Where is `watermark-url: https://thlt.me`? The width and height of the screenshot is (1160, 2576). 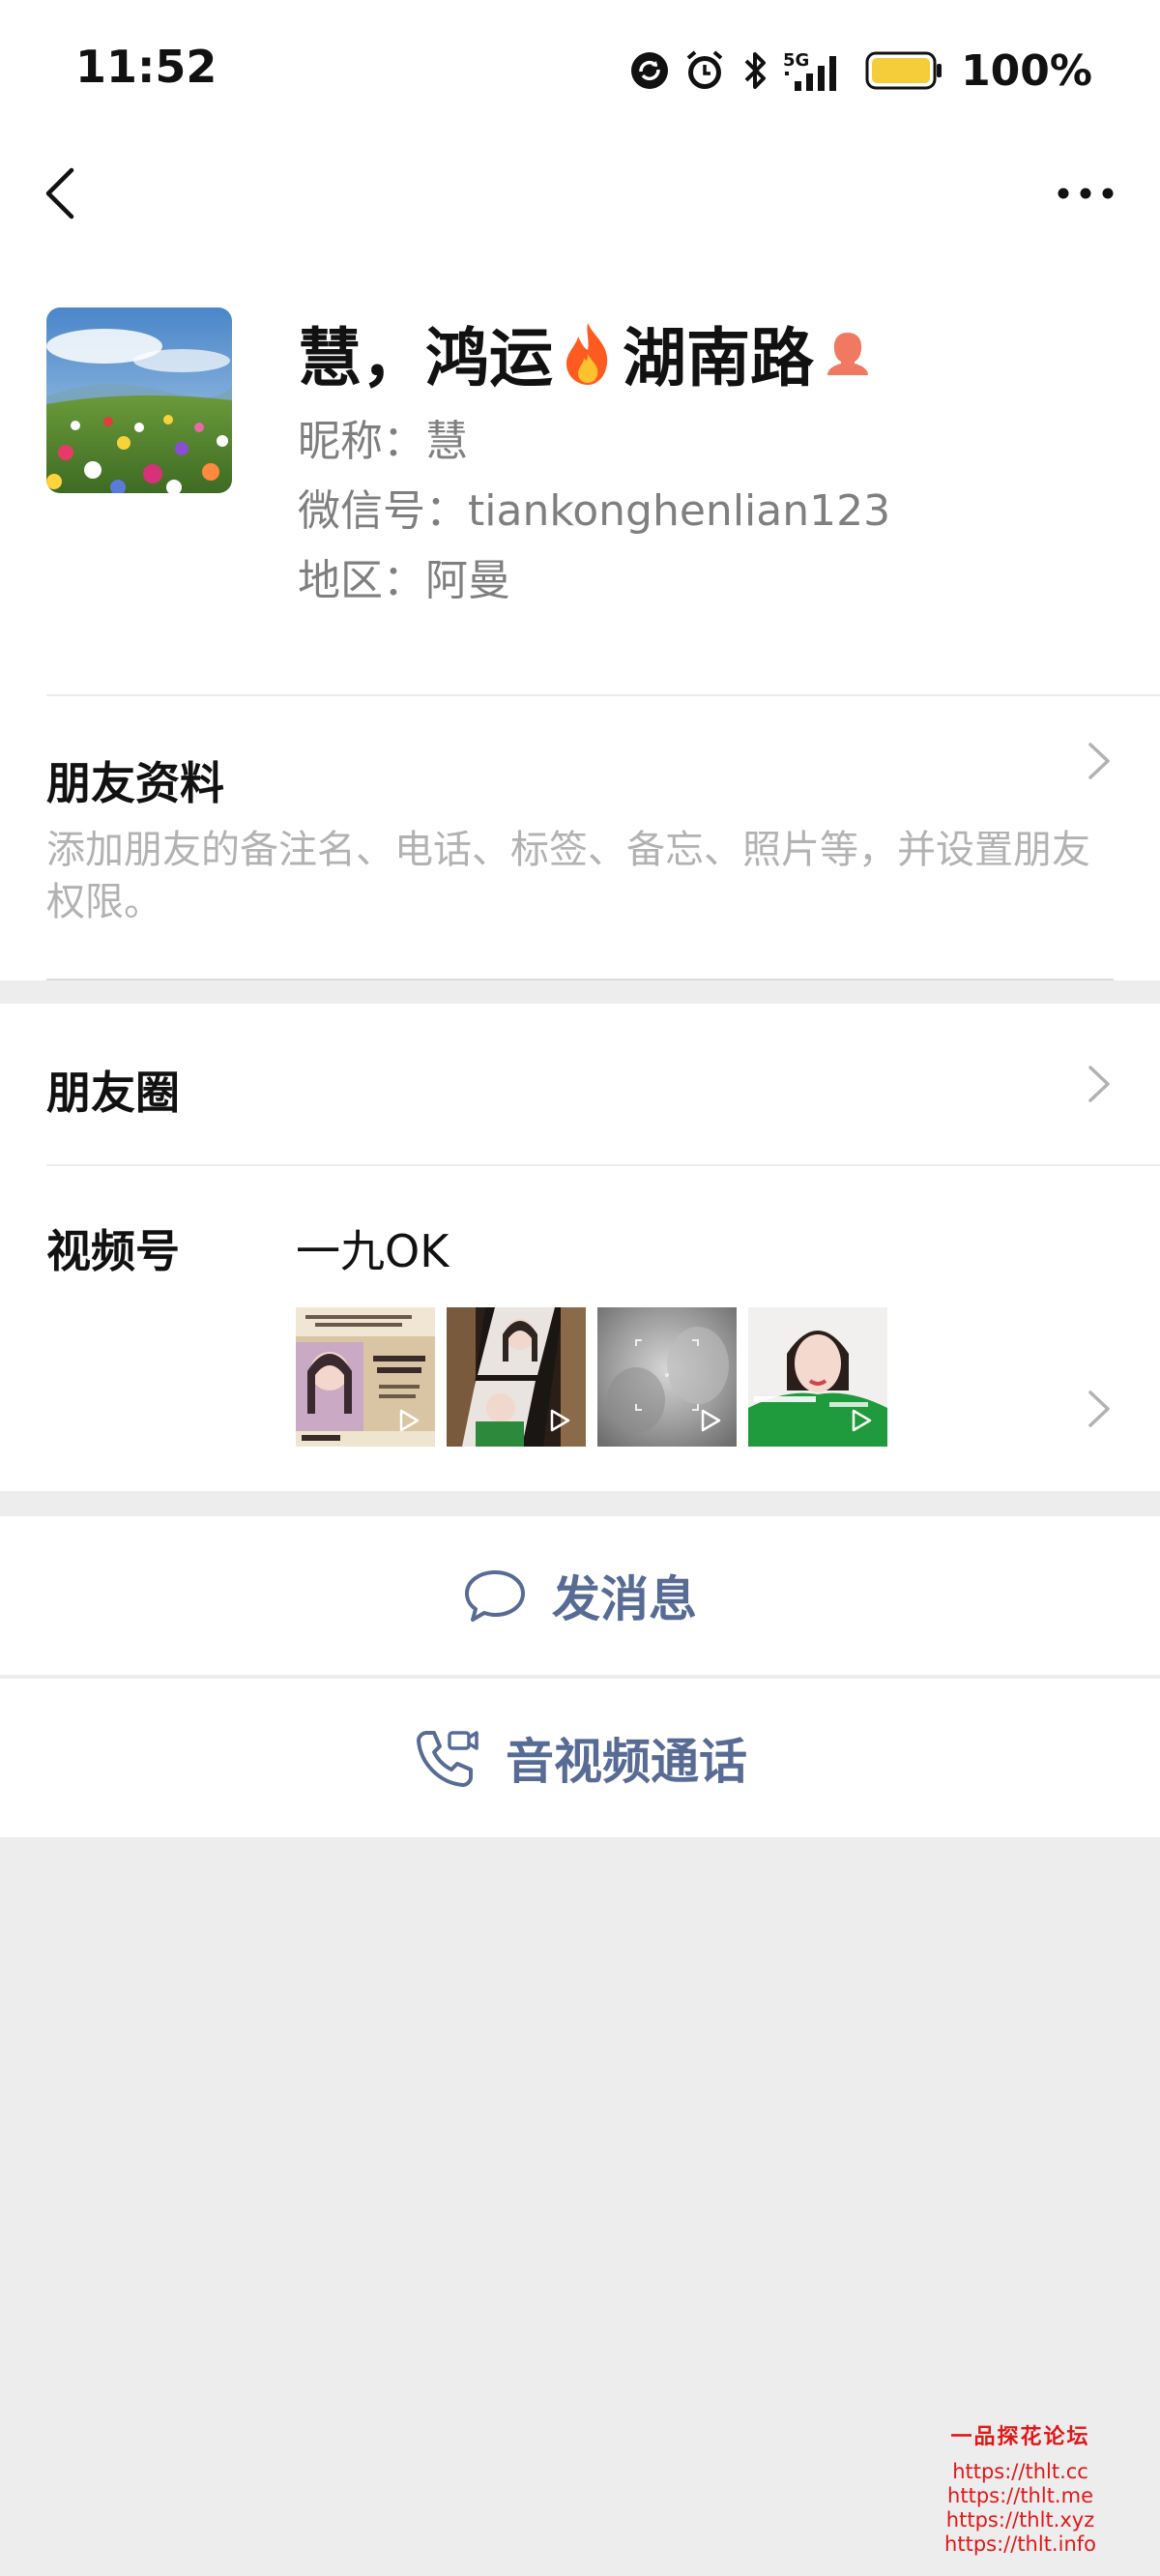
watermark-url: https://thlt.me is located at coordinates (1020, 2495).